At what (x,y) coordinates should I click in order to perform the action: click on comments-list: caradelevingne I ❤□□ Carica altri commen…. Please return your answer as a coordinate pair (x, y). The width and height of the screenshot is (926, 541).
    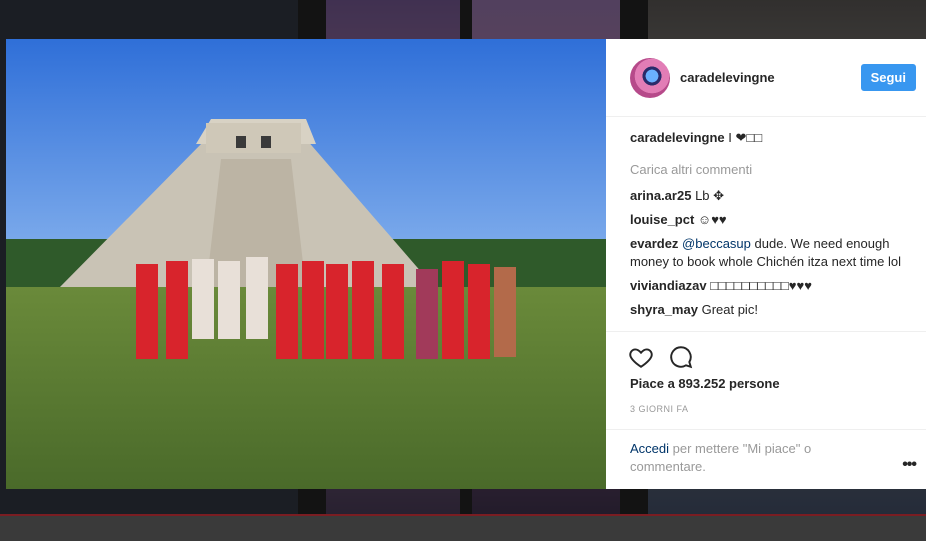
    Looking at the image, I should click on (774, 227).